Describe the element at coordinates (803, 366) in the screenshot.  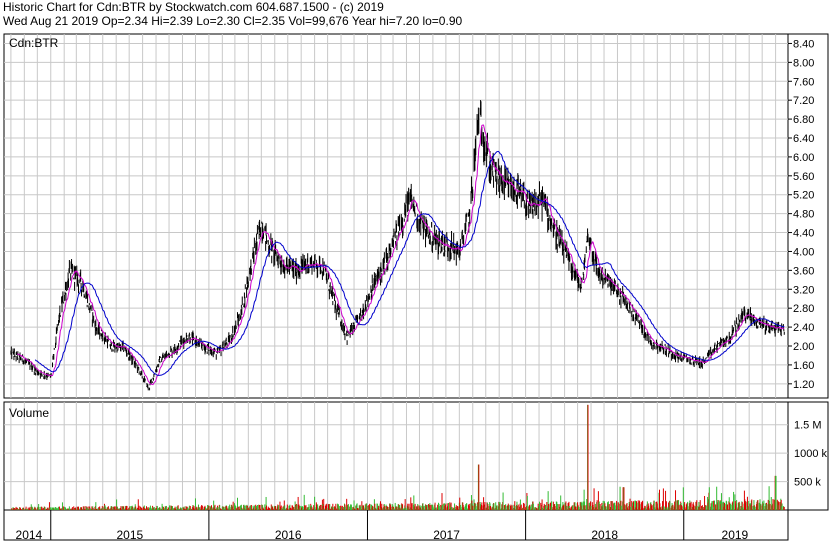
I see `price-tick-label: 1.60` at that location.